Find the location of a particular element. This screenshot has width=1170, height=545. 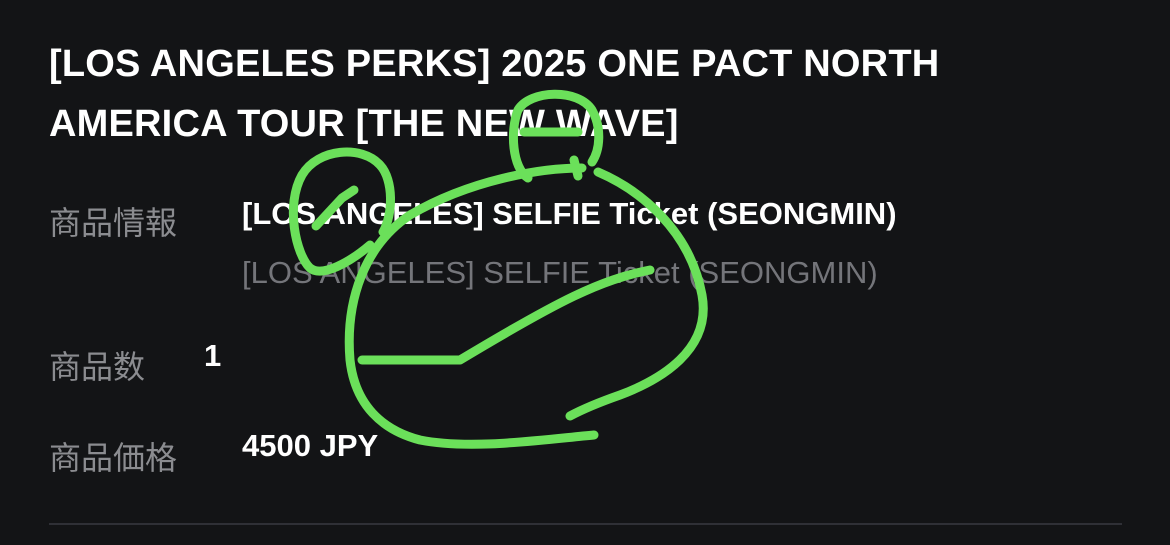

price-label: 商品価格 is located at coordinates (113, 458).